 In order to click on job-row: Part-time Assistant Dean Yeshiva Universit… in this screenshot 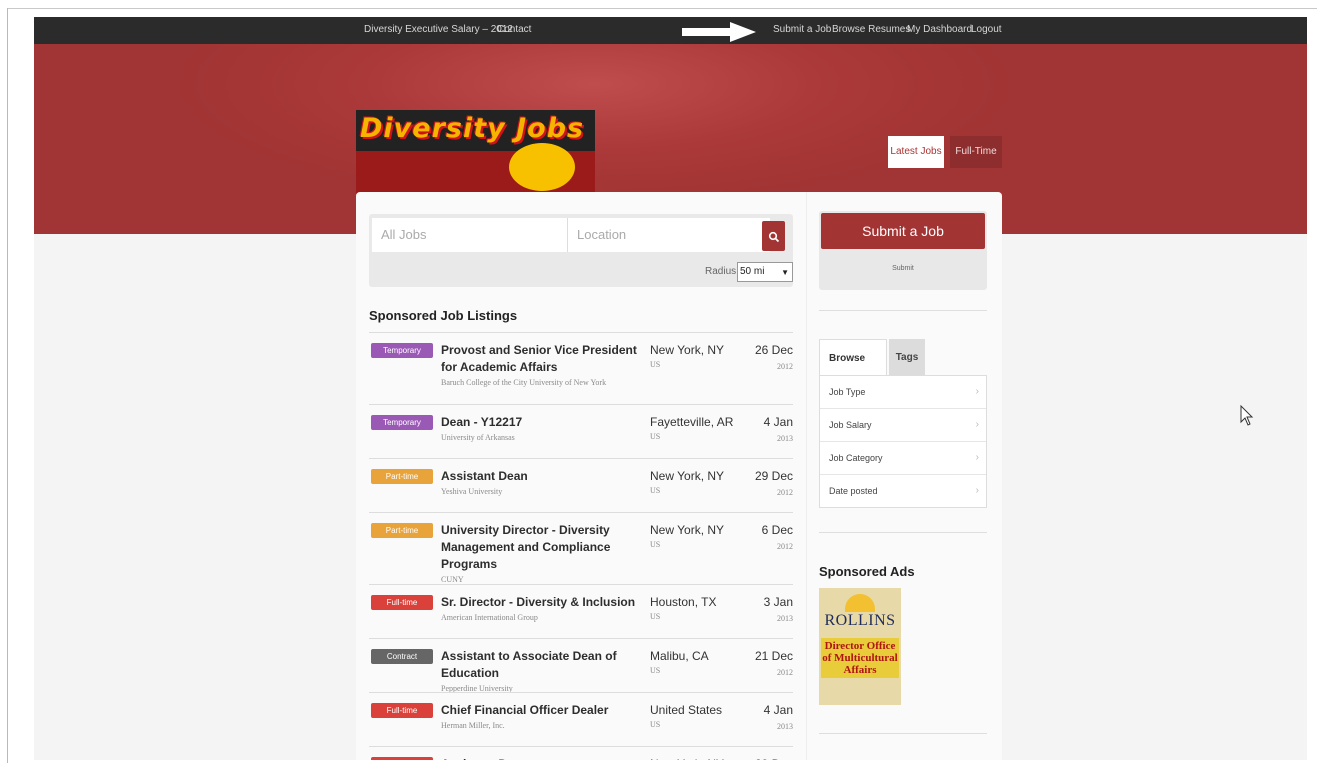, I will do `click(581, 485)`.